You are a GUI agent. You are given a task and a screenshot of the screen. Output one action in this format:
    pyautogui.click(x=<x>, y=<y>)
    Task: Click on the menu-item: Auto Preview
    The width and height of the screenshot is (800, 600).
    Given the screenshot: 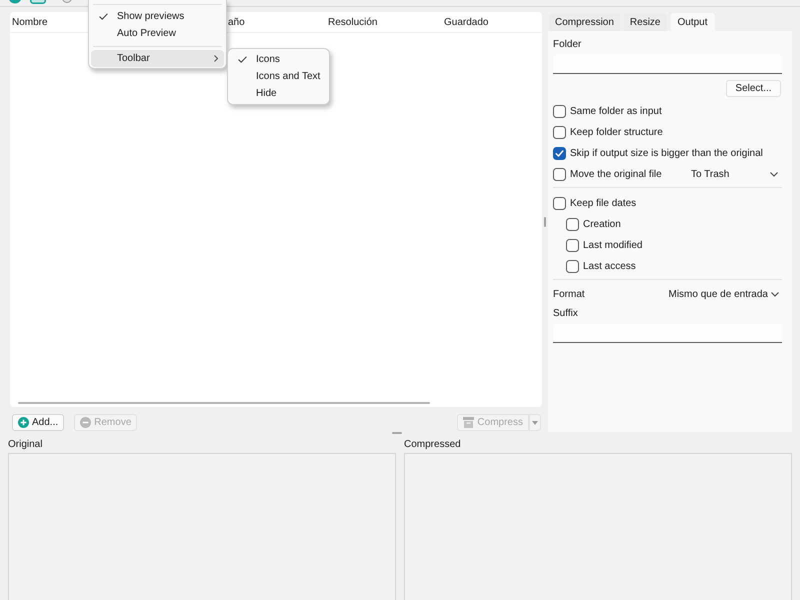 What is the action you would take?
    pyautogui.click(x=157, y=33)
    